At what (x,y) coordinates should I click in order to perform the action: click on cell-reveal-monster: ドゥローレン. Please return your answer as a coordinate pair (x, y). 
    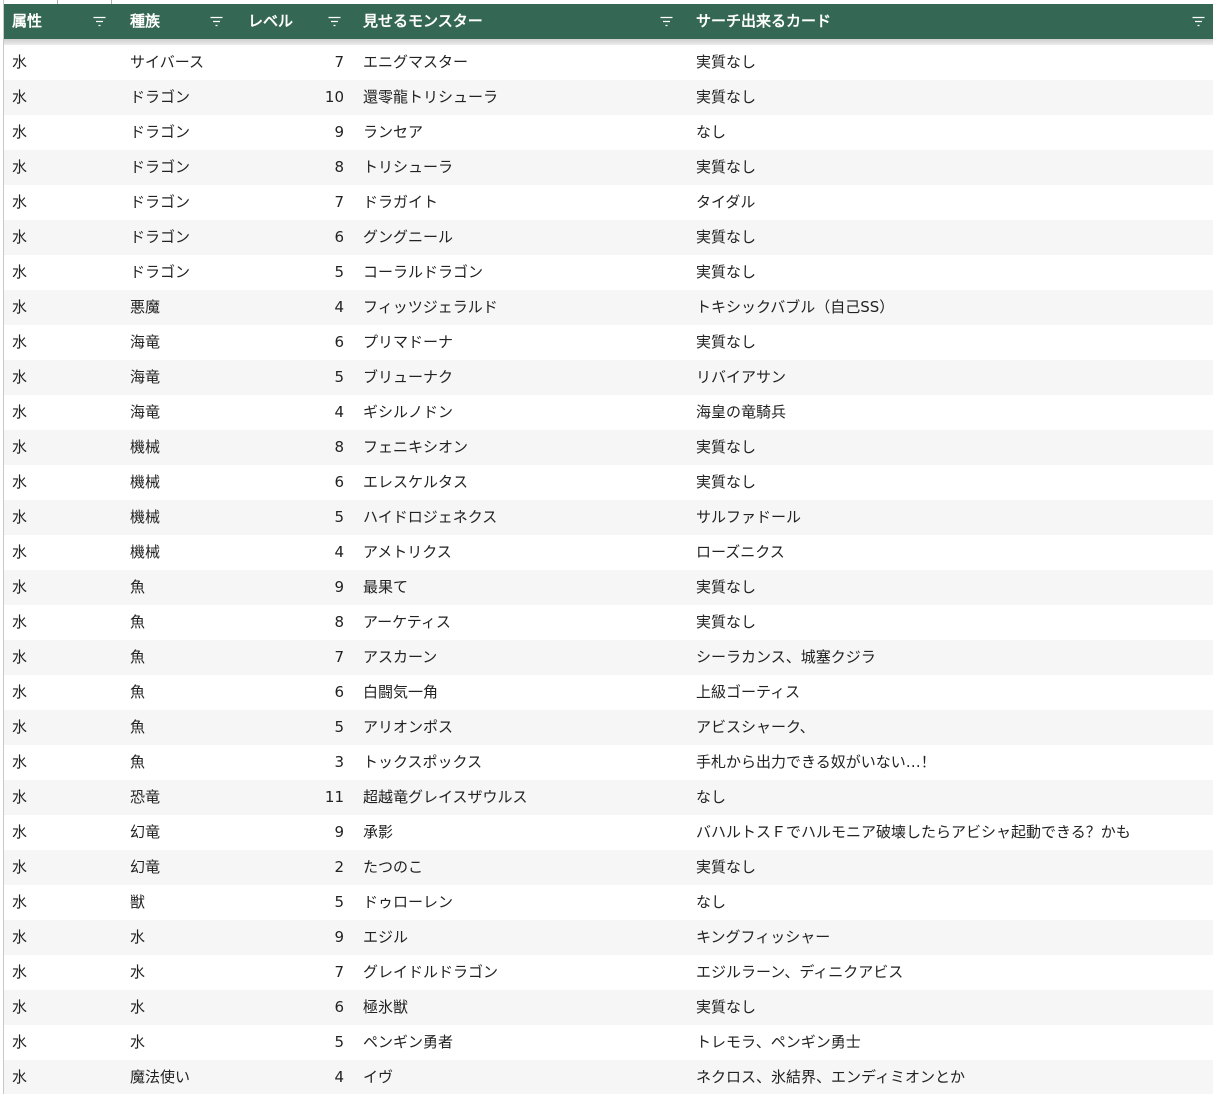
    Looking at the image, I should click on (523, 902).